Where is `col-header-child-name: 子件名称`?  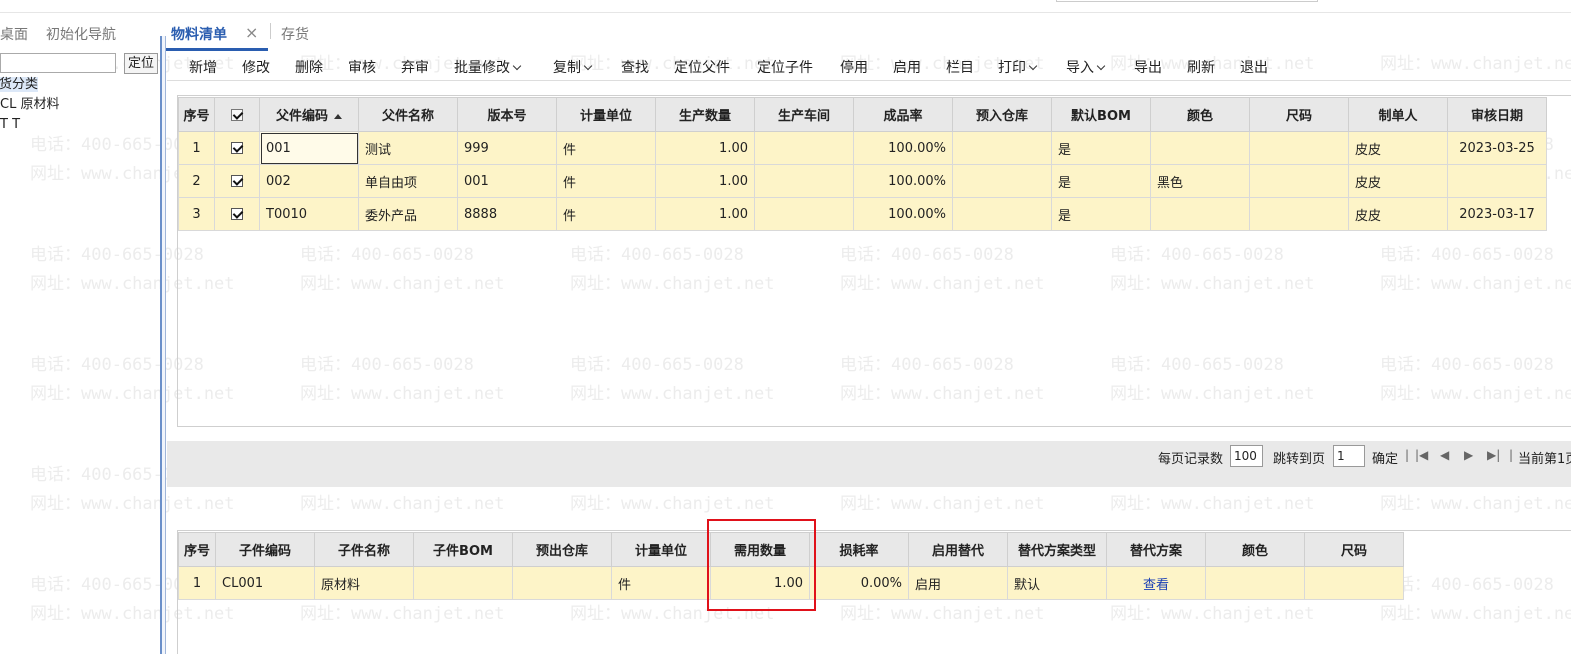
col-header-child-name: 子件名称 is located at coordinates (364, 549).